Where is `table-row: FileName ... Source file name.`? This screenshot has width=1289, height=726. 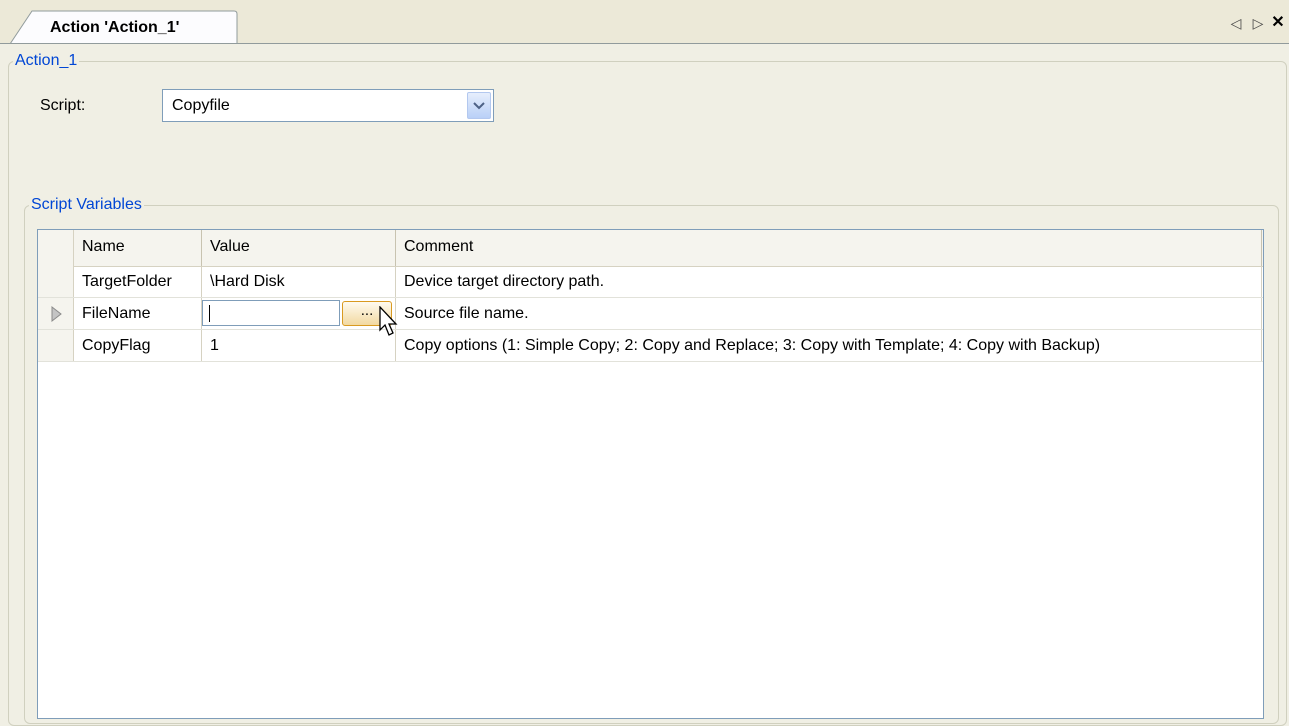 table-row: FileName ... Source file name. is located at coordinates (650, 314).